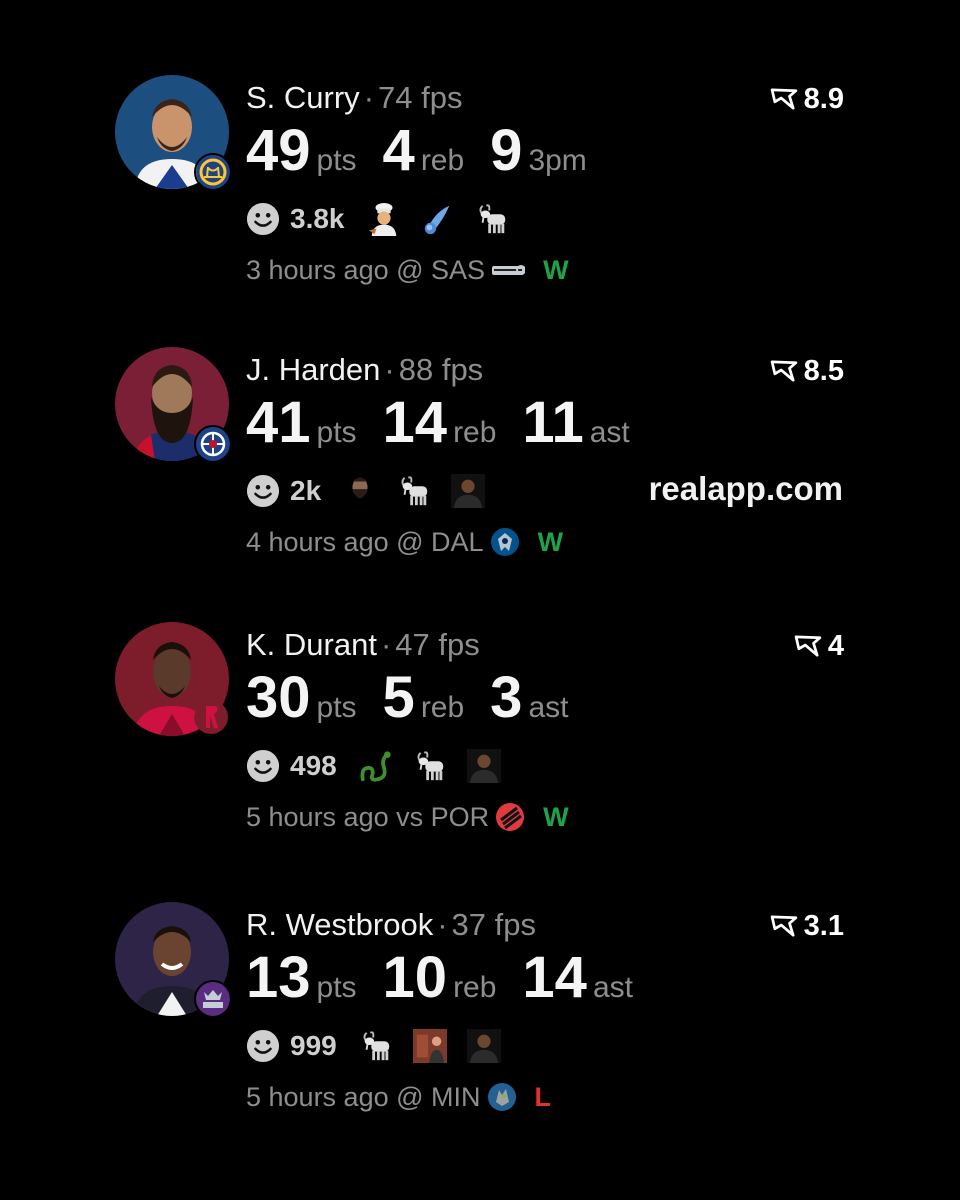  Describe the element at coordinates (441, 270) in the screenshot. I see `game-location: @ SAS` at that location.